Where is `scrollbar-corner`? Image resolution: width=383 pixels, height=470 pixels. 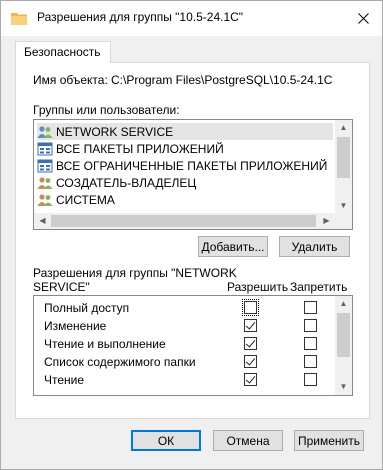 scrollbar-corner is located at coordinates (343, 221).